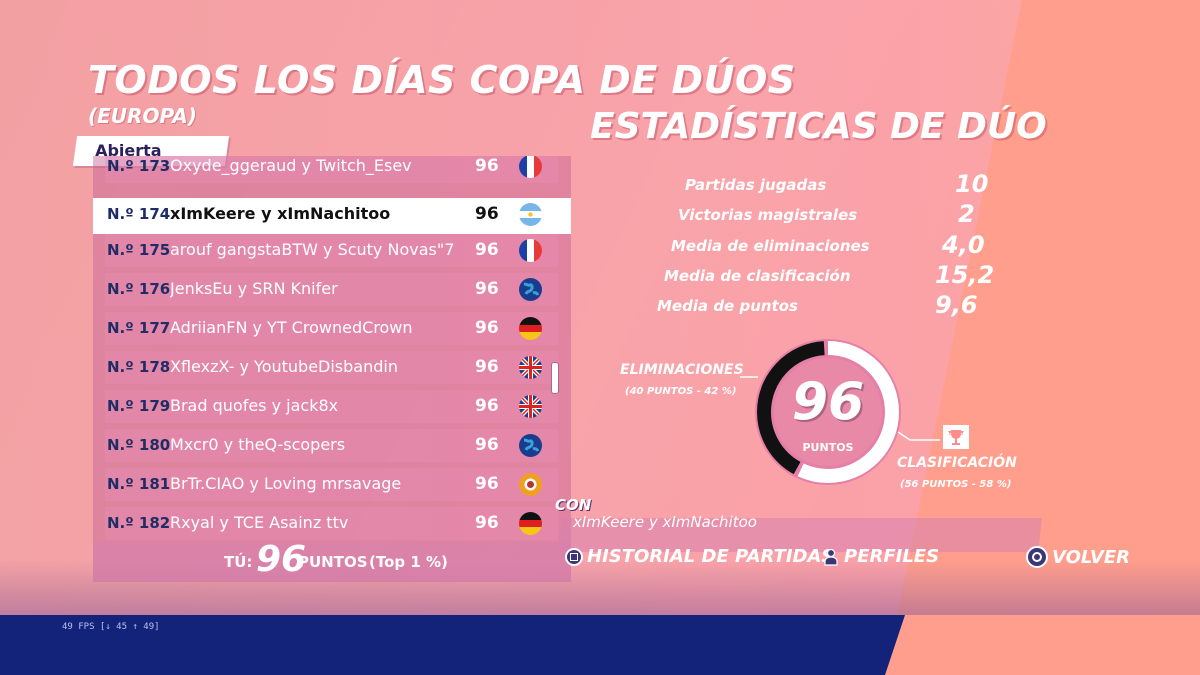  I want to click on teammate-label: CON, so click(573, 505).